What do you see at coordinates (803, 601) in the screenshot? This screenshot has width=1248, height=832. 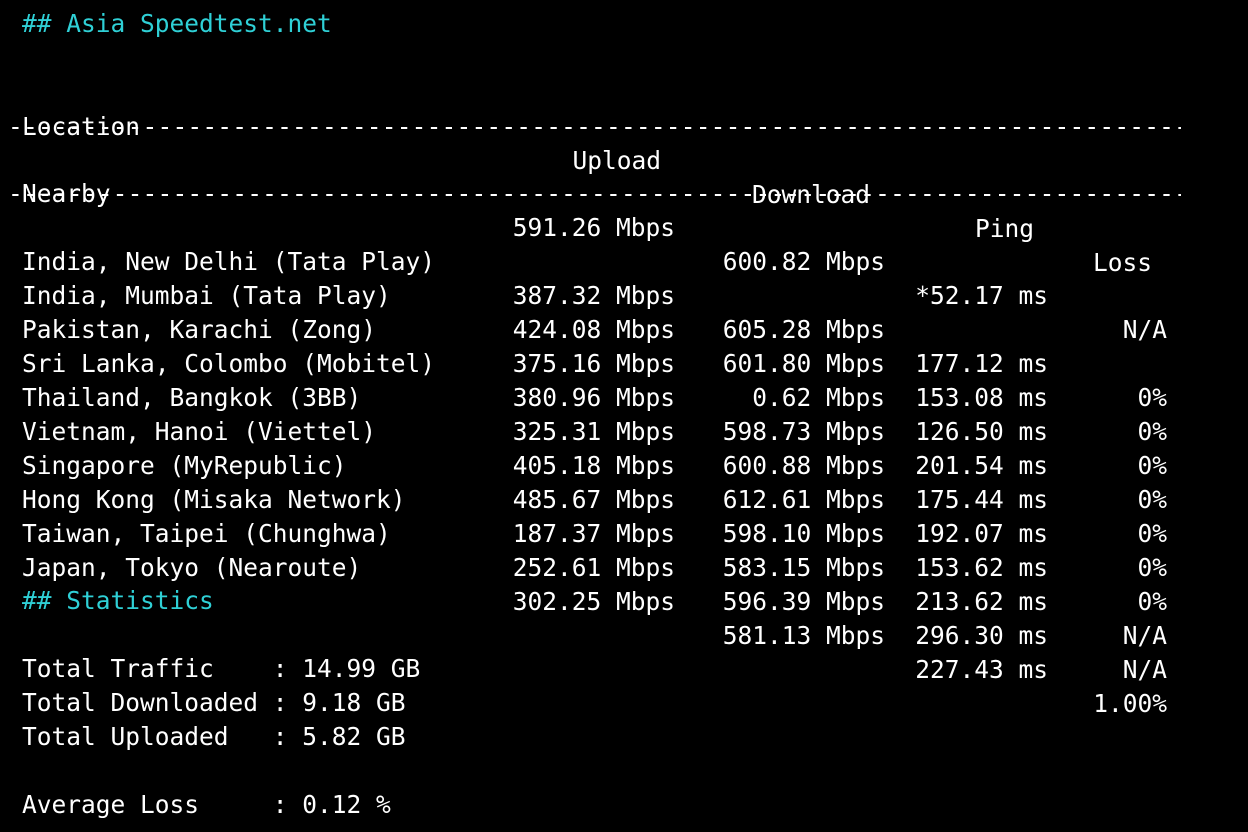 I see `row-download: 596.39 Mbps` at bounding box center [803, 601].